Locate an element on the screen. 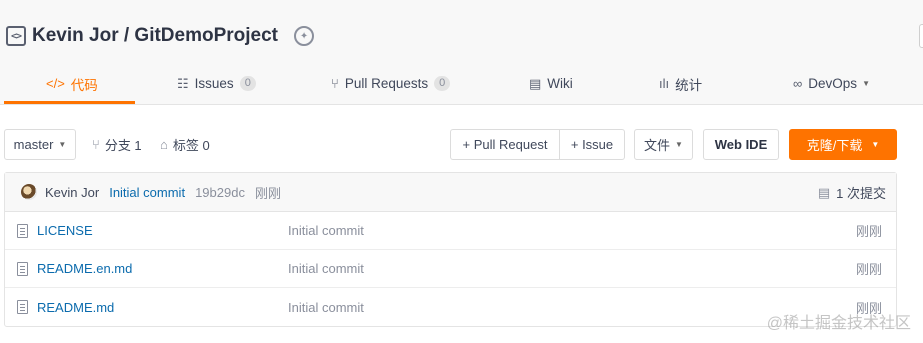 The image size is (923, 343). devops-icon: ∞ is located at coordinates (798, 83).